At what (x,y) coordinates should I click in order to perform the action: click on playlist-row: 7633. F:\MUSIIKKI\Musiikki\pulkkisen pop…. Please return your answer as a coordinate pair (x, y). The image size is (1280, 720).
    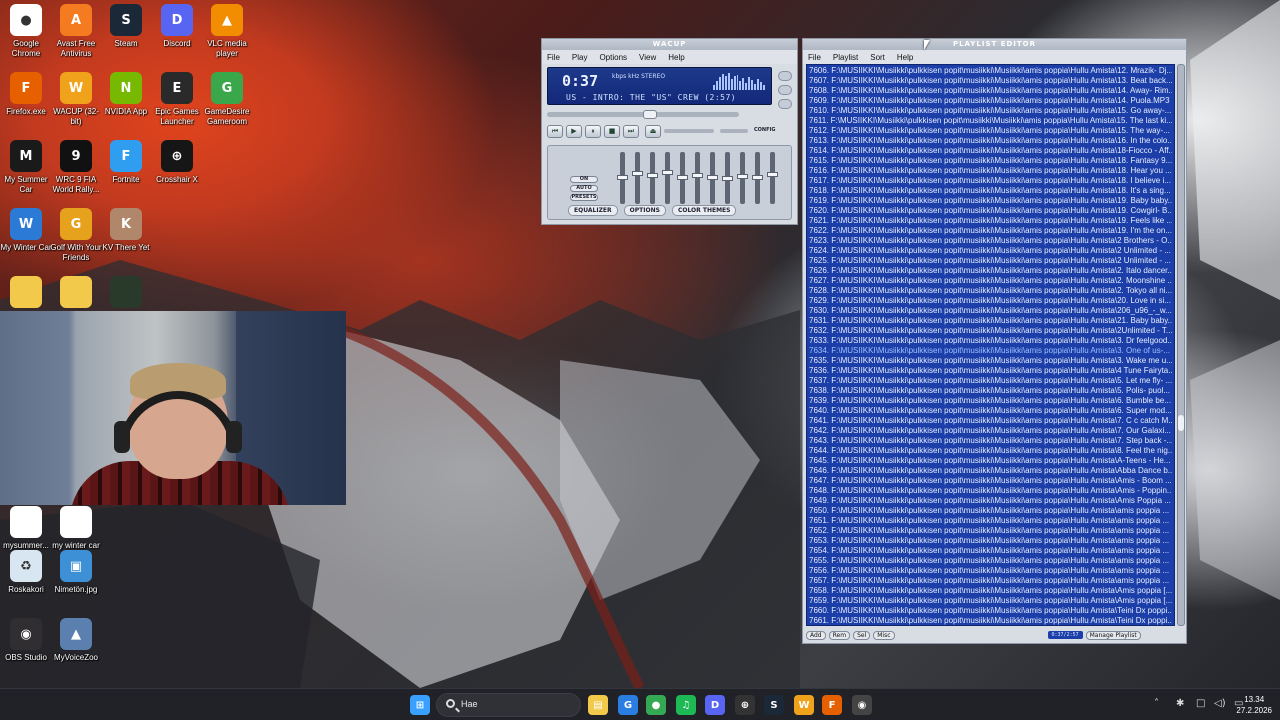
    Looking at the image, I should click on (990, 341).